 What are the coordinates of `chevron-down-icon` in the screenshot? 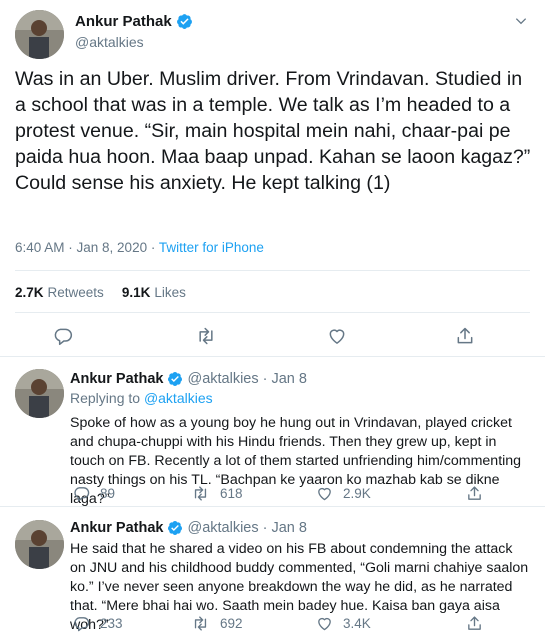 It's located at (521, 23).